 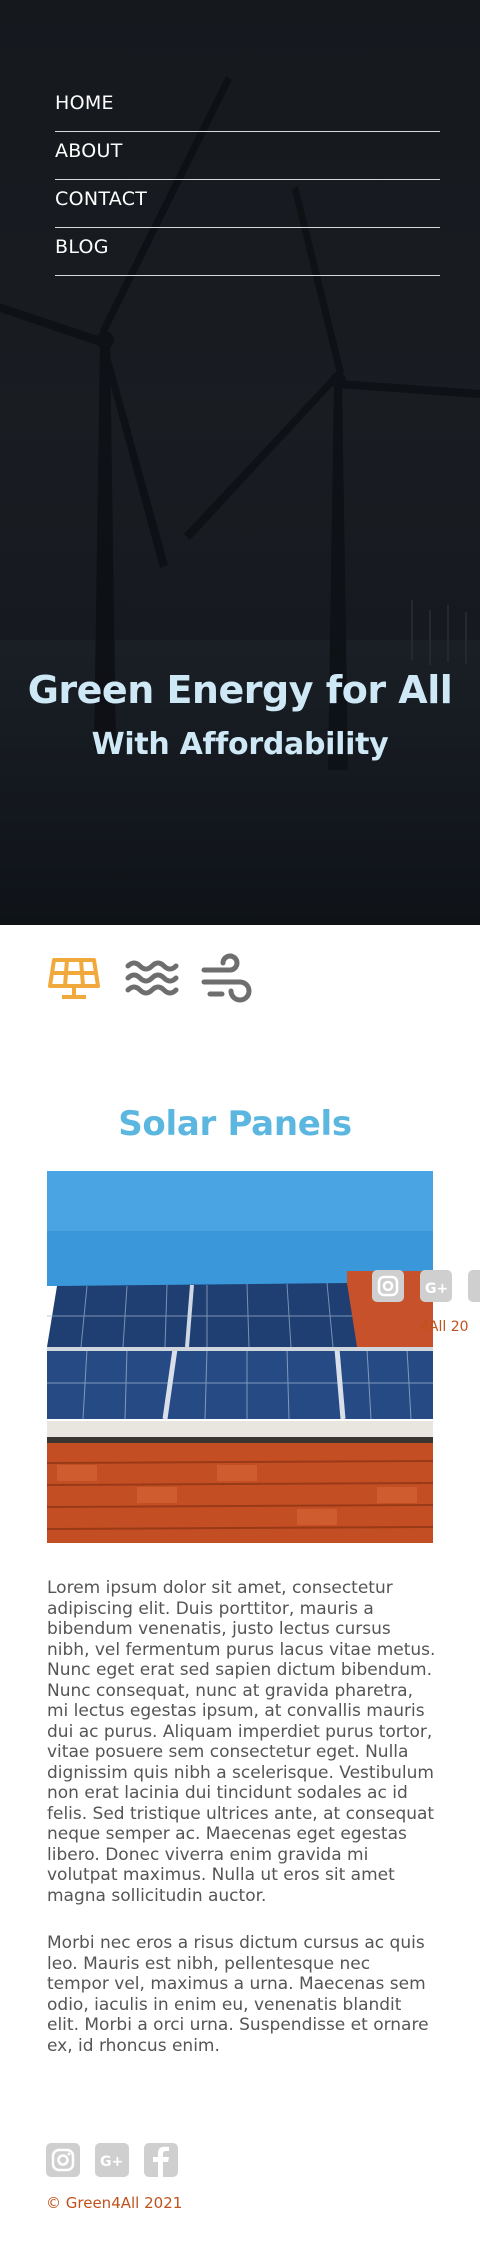 I want to click on google-plus-icon: G+, so click(x=112, y=2160).